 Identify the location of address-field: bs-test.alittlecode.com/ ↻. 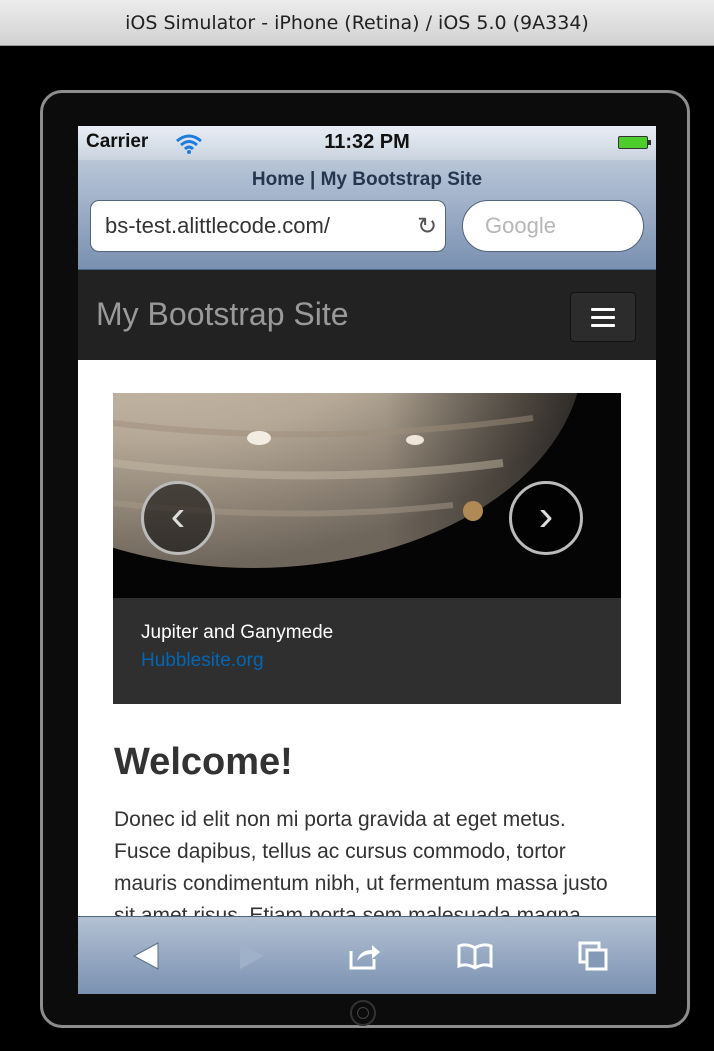
(268, 226).